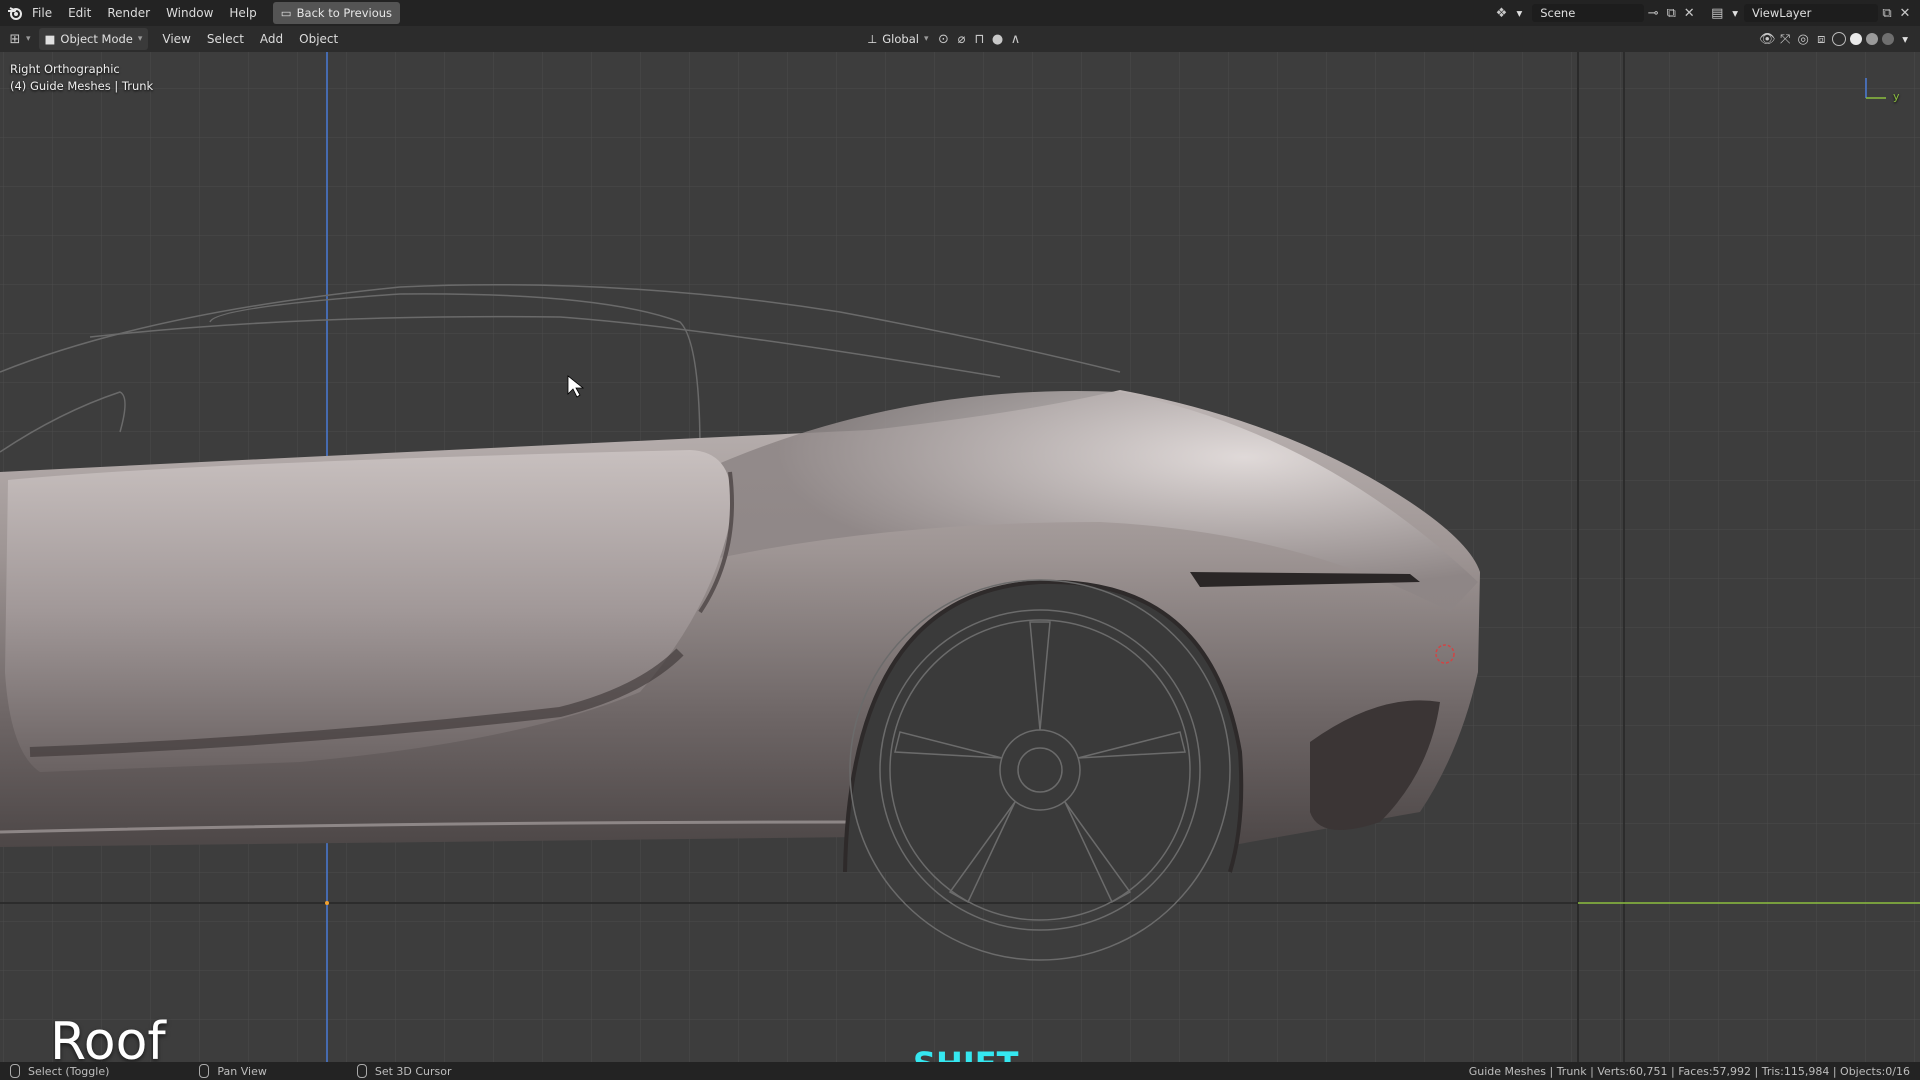  I want to click on menu-help: Help, so click(242, 13).